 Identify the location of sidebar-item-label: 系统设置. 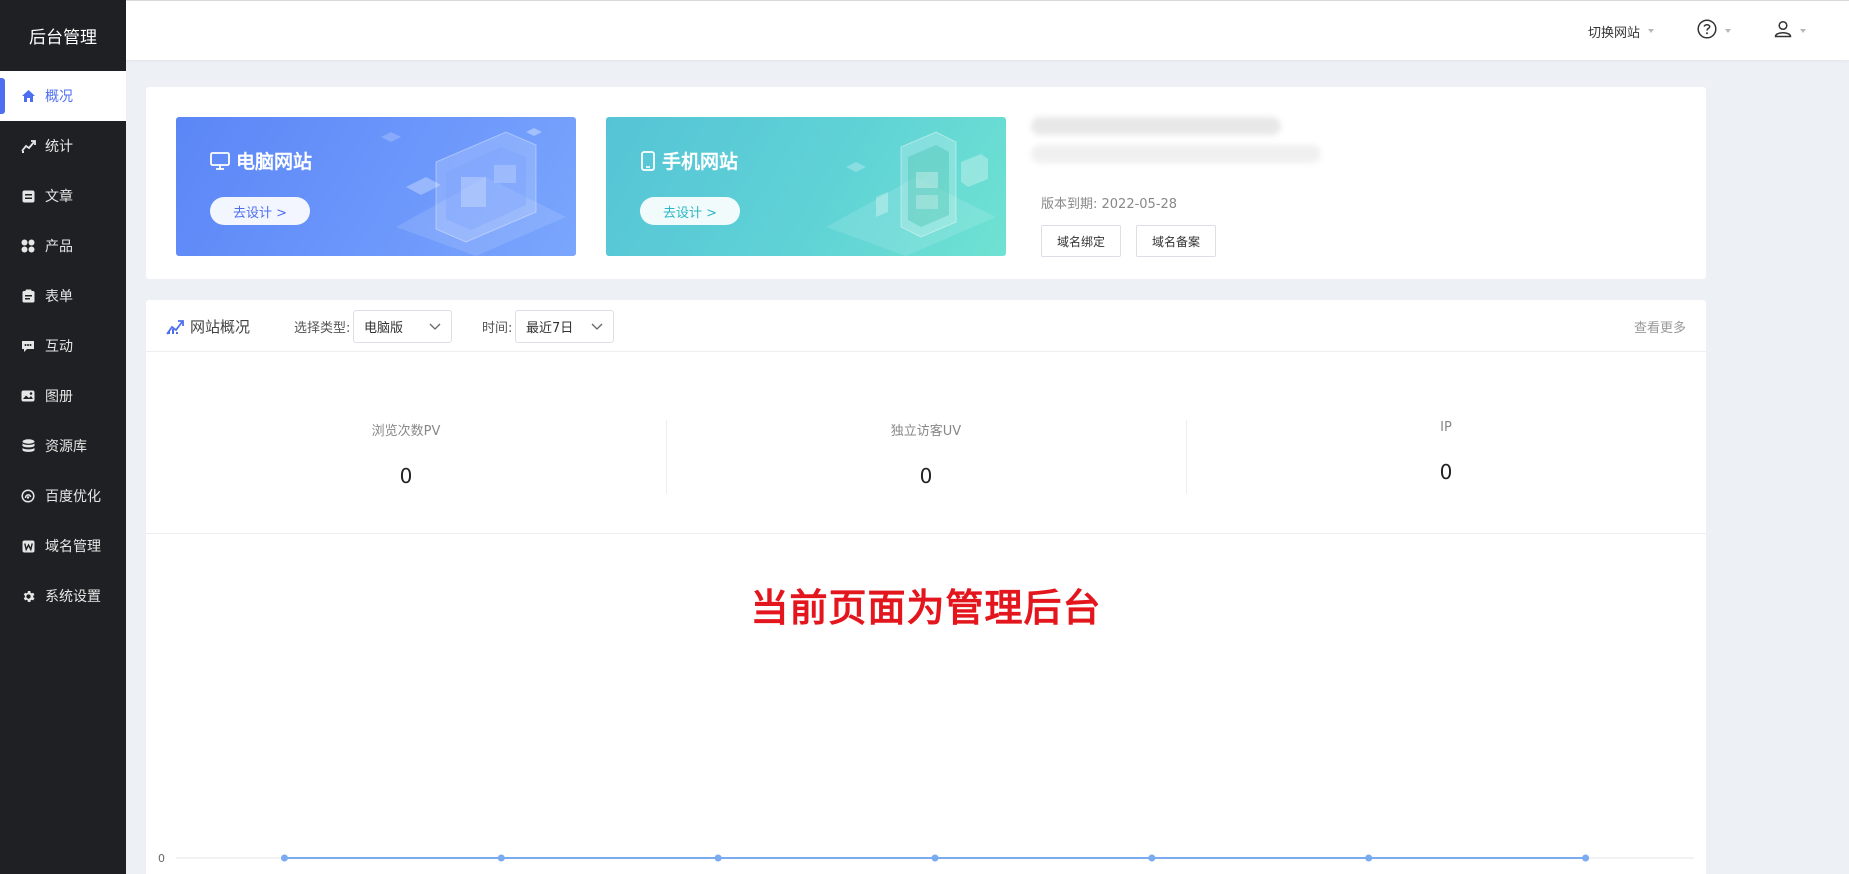
(73, 597).